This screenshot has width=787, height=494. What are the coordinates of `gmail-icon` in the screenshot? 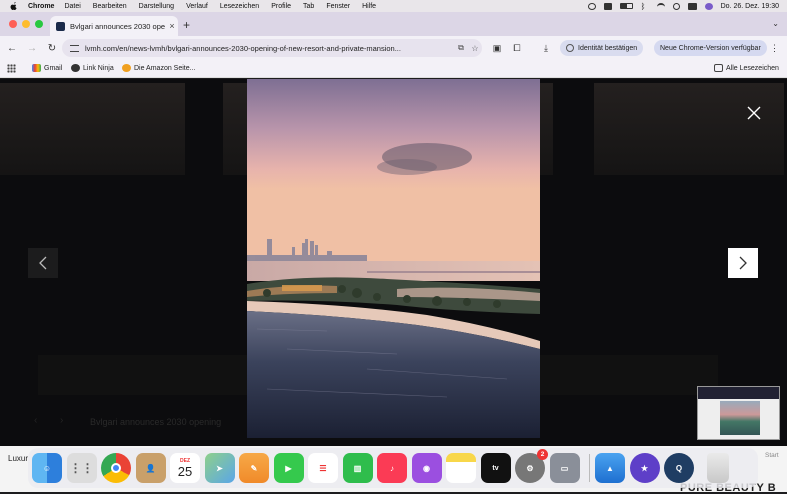 It's located at (36, 68).